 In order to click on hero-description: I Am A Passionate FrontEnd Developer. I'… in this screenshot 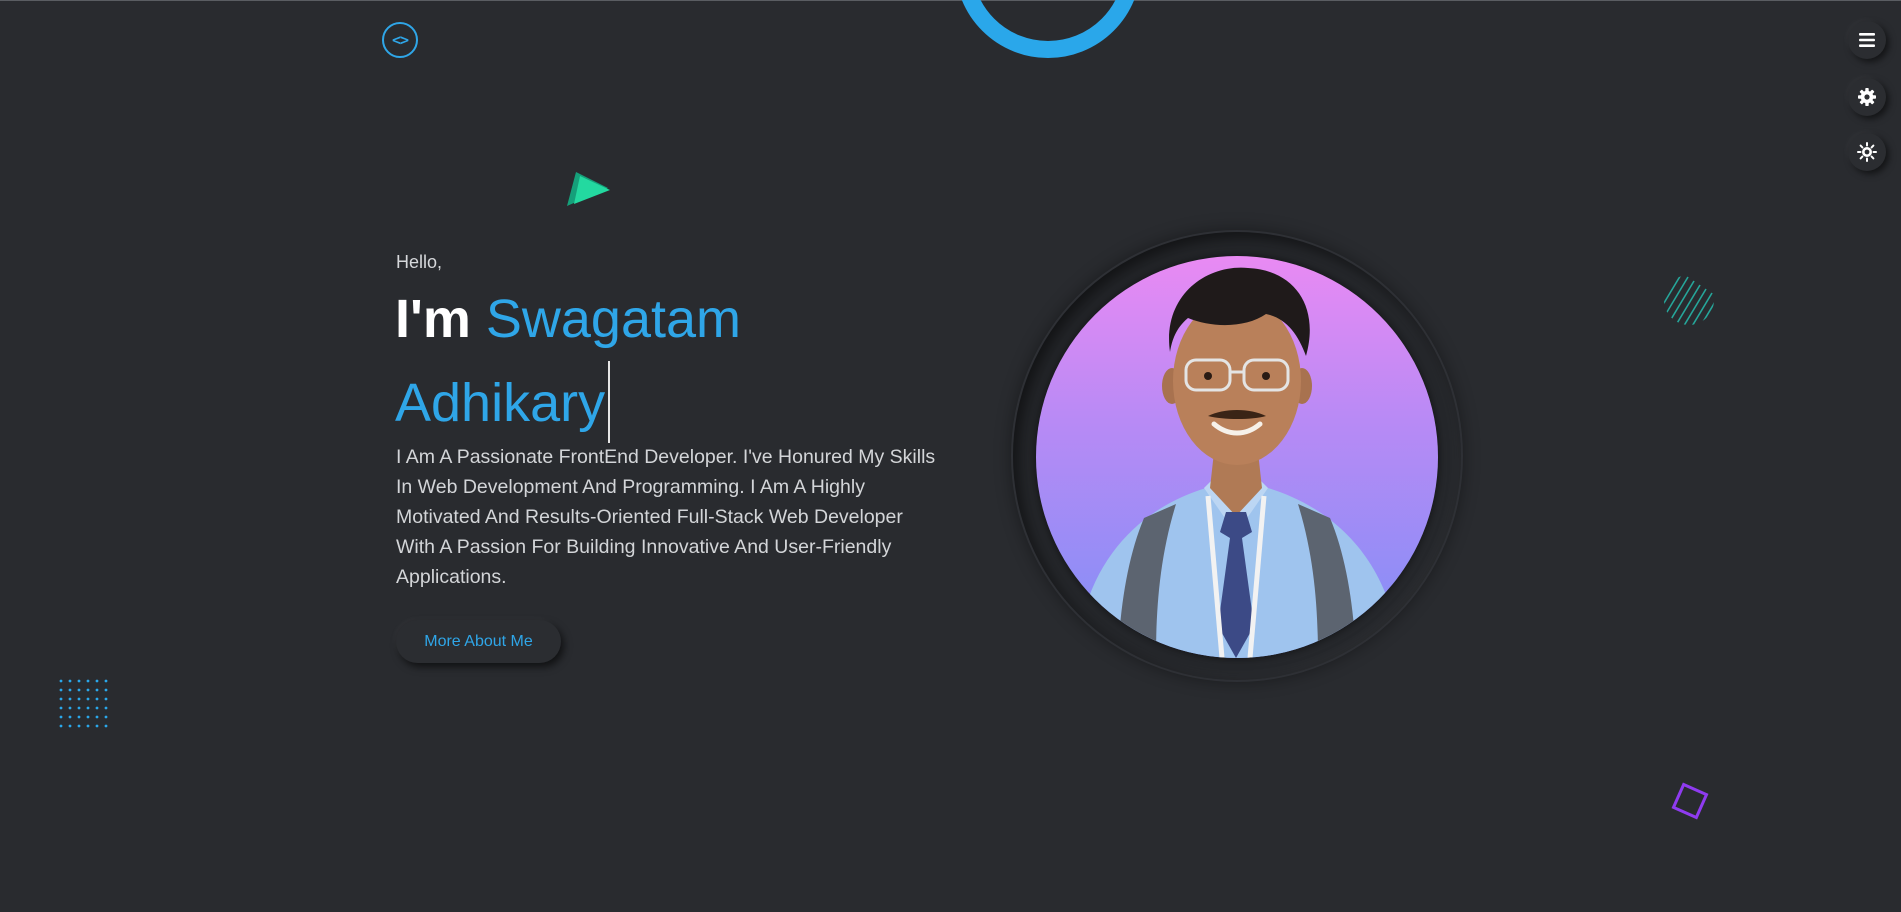, I will do `click(666, 517)`.